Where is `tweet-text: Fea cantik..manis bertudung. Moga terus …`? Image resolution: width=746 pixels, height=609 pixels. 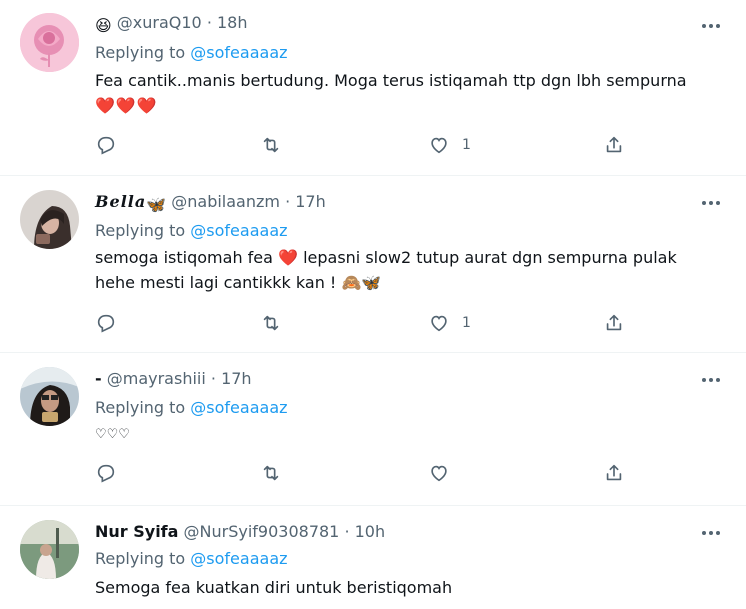 tweet-text: Fea cantik..manis bertudung. Moga terus … is located at coordinates (405, 93).